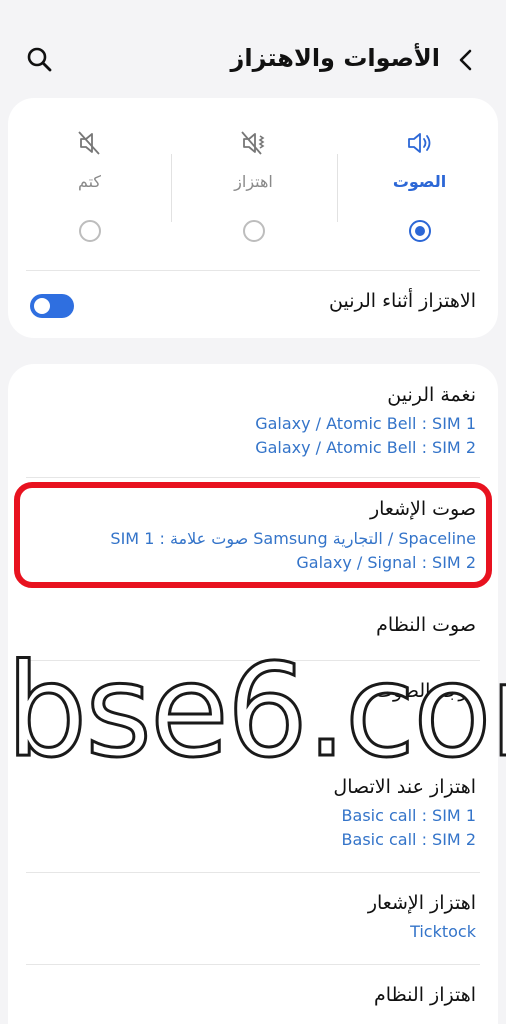 The image size is (506, 1024). What do you see at coordinates (408, 815) in the screenshot?
I see `call-vibration-sim1: Basic call : SIM 1` at bounding box center [408, 815].